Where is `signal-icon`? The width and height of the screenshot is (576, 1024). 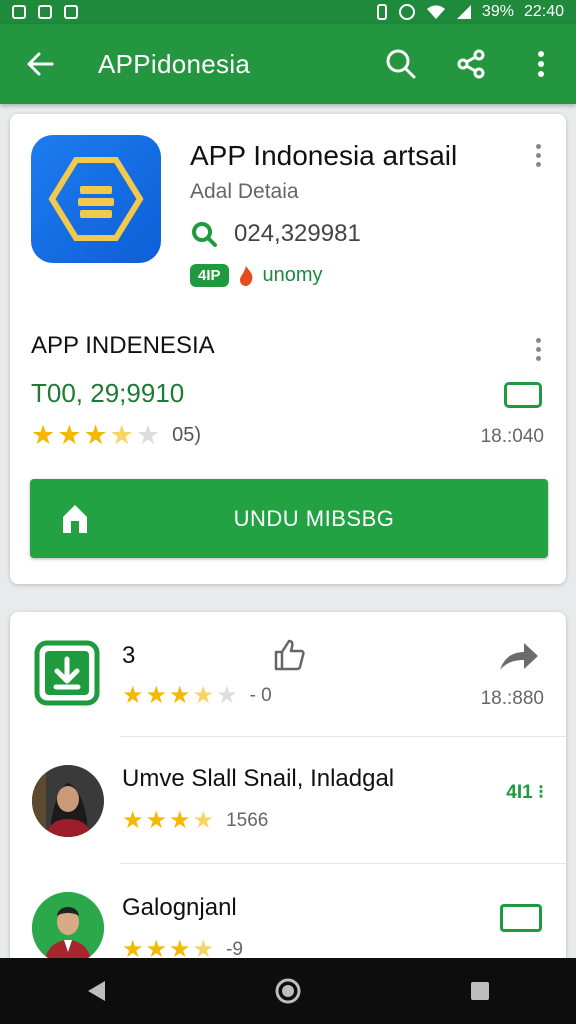 signal-icon is located at coordinates (463, 12).